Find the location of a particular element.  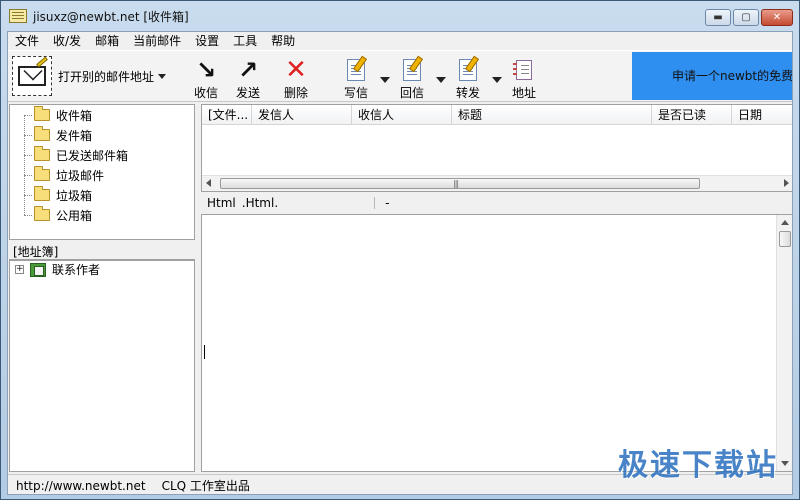

folder-trash: 垃圾箱 is located at coordinates (58, 195).